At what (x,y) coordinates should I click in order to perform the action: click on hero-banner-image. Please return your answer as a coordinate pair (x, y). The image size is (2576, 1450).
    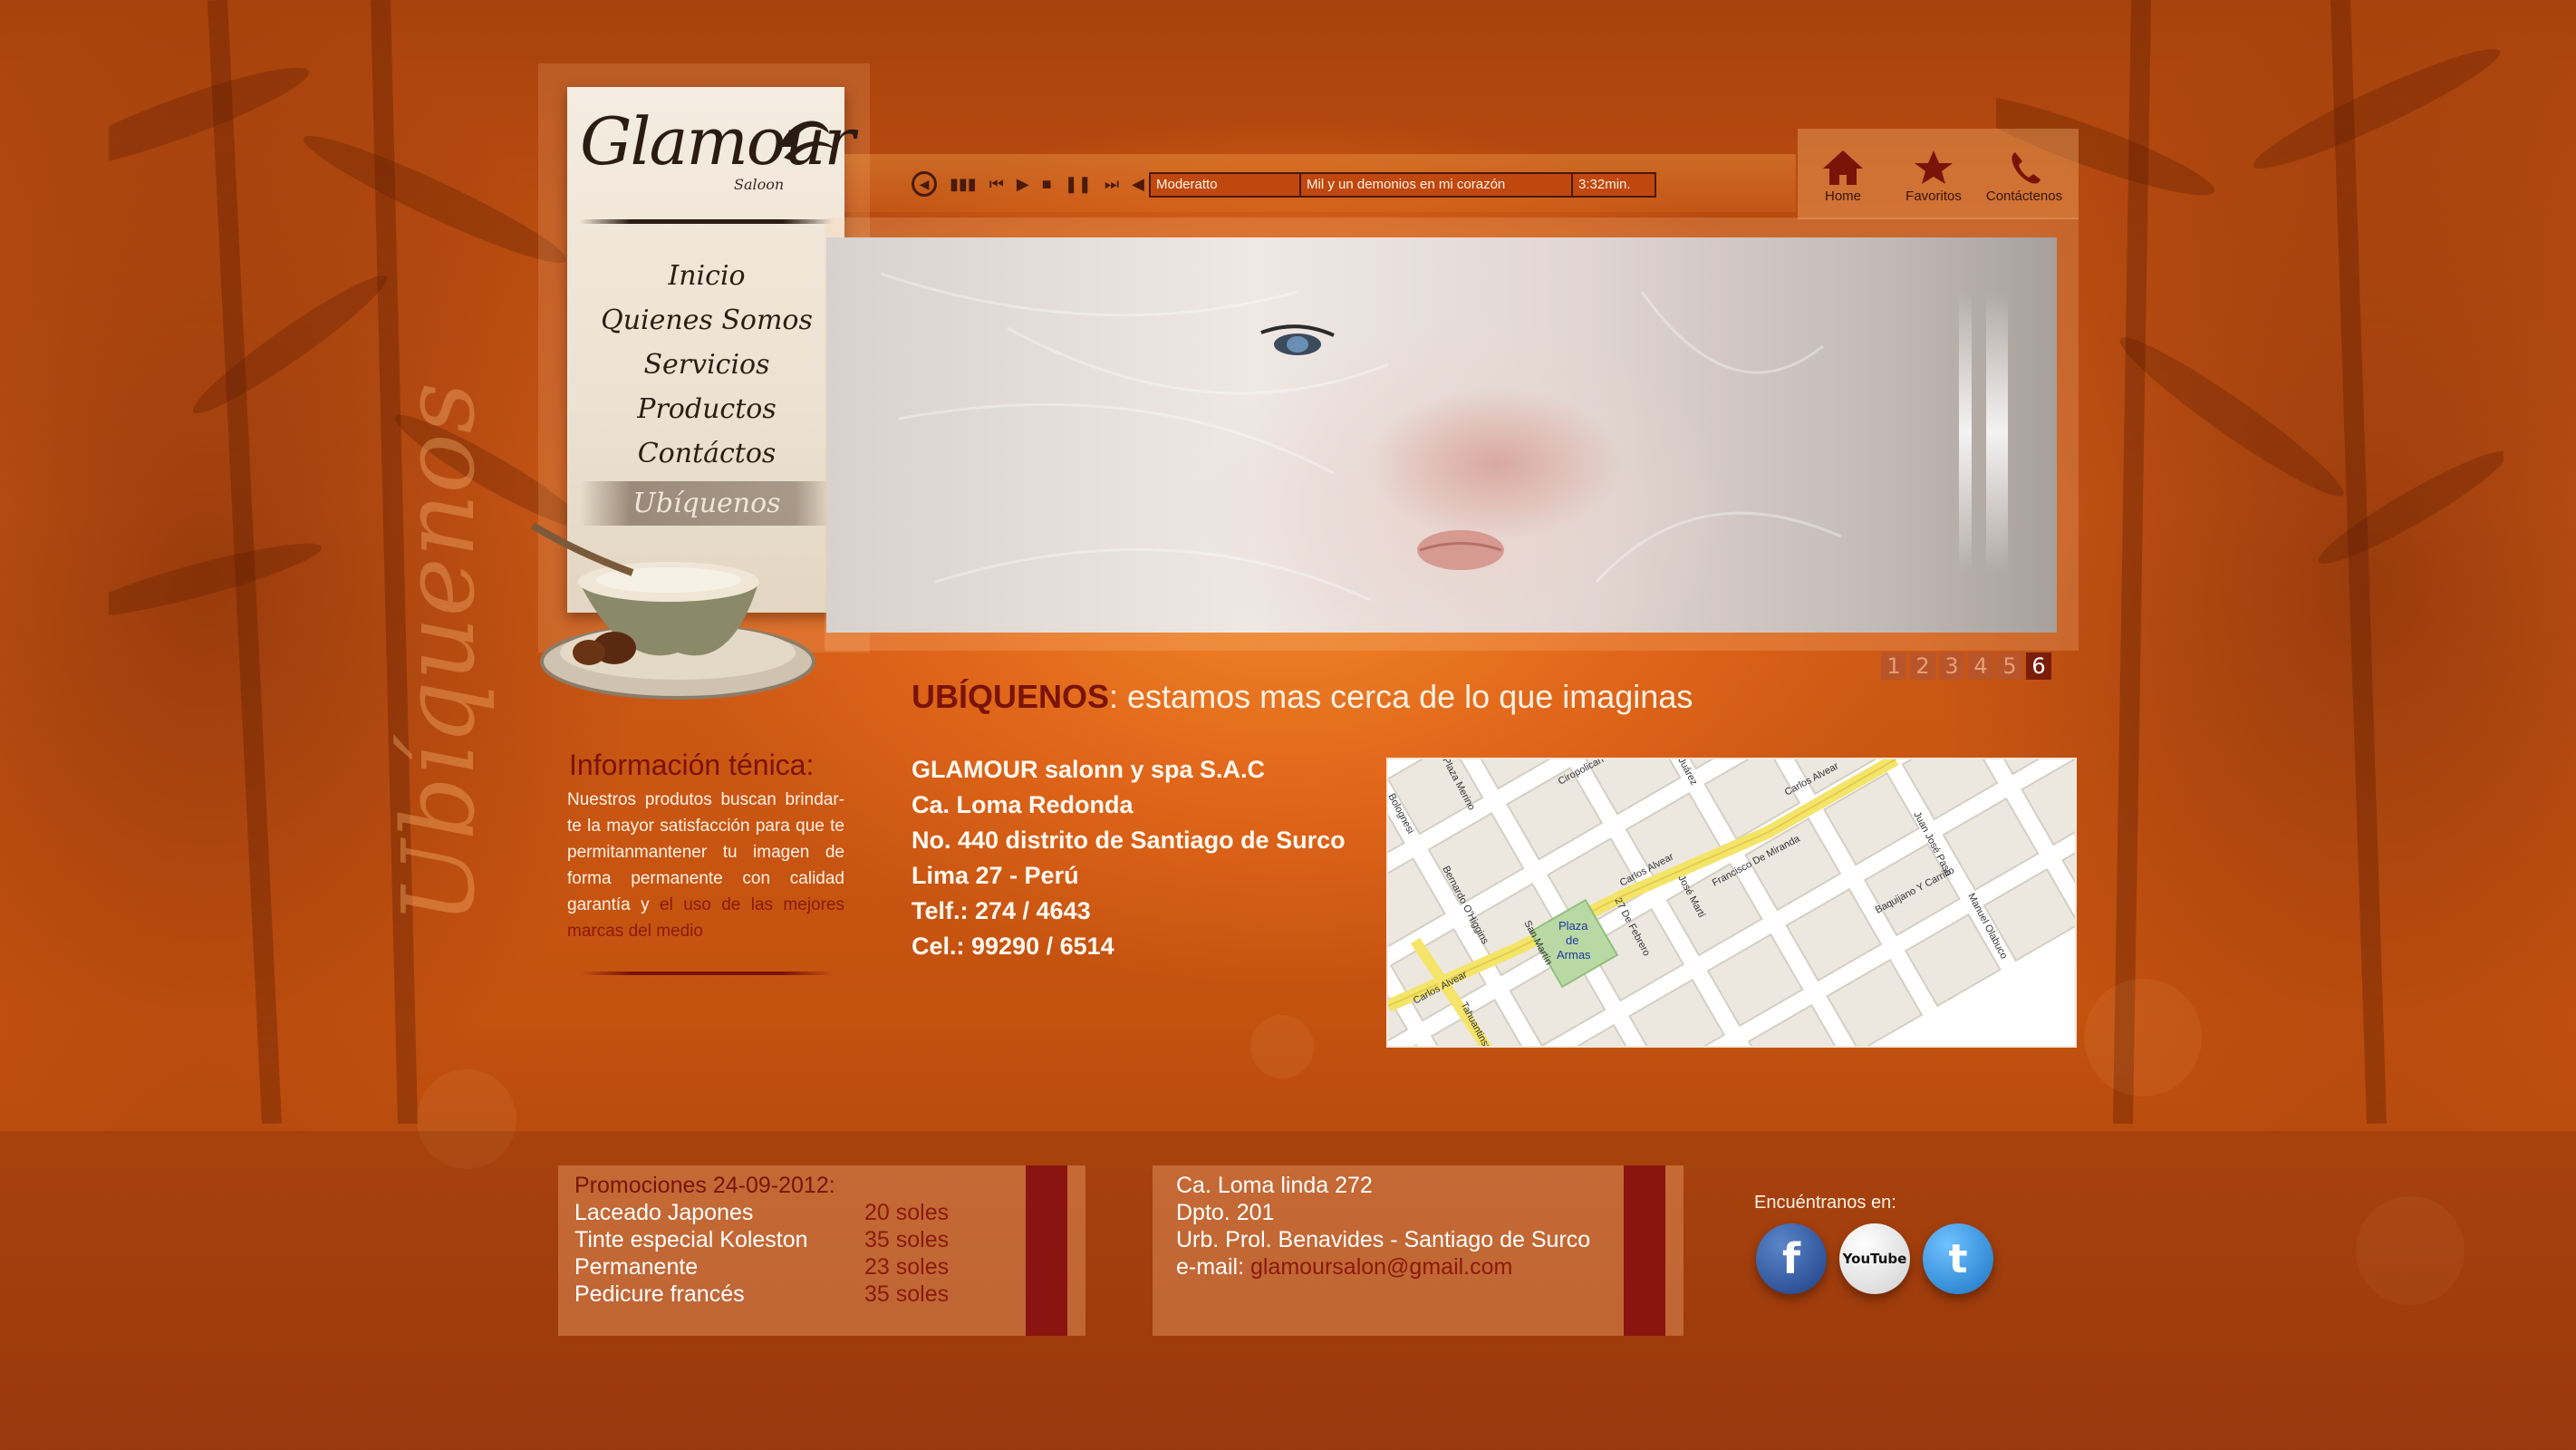
    Looking at the image, I should click on (1441, 435).